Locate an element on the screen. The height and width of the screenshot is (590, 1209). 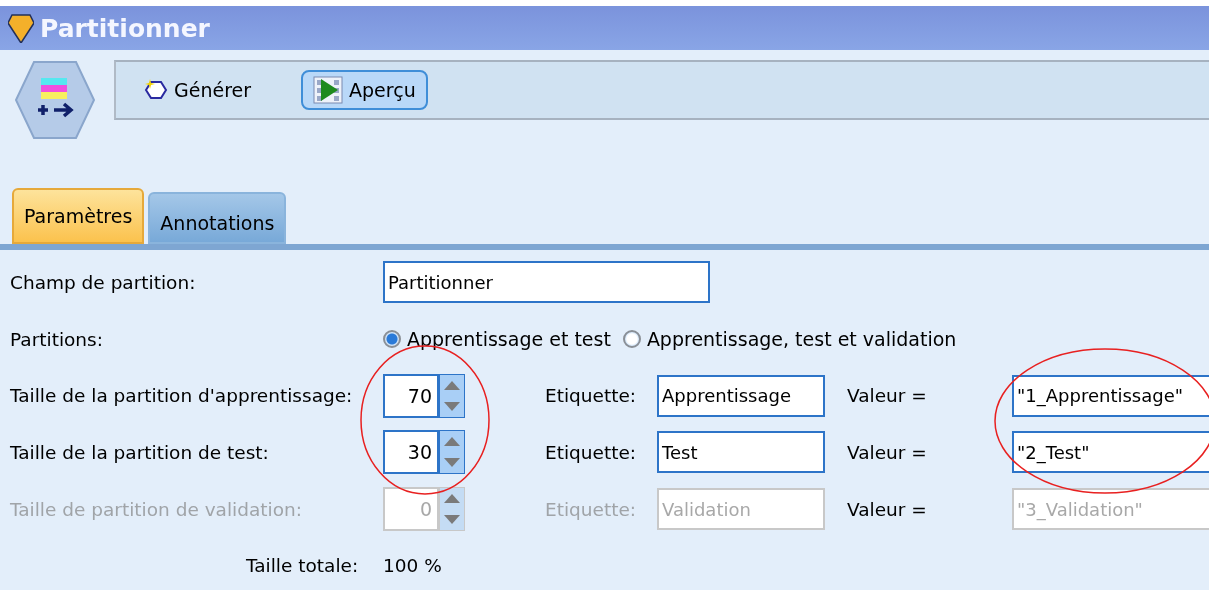
radio-label: Apprentissage, test et validation is located at coordinates (801, 339).